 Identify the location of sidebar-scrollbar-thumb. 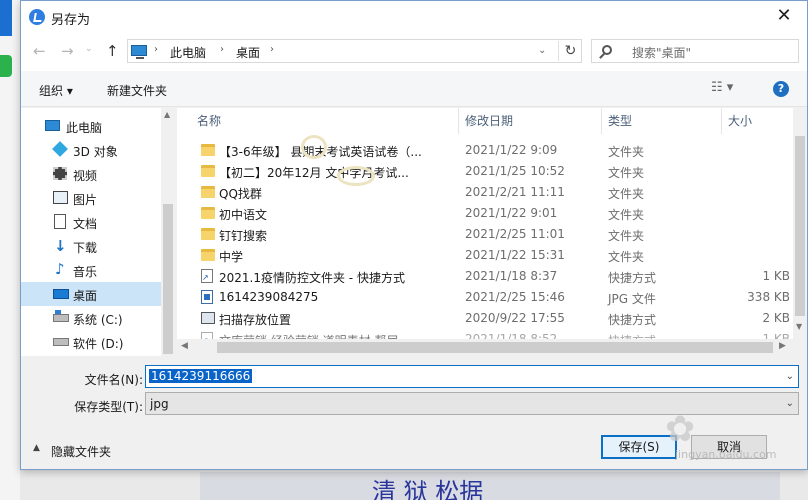
(168, 279).